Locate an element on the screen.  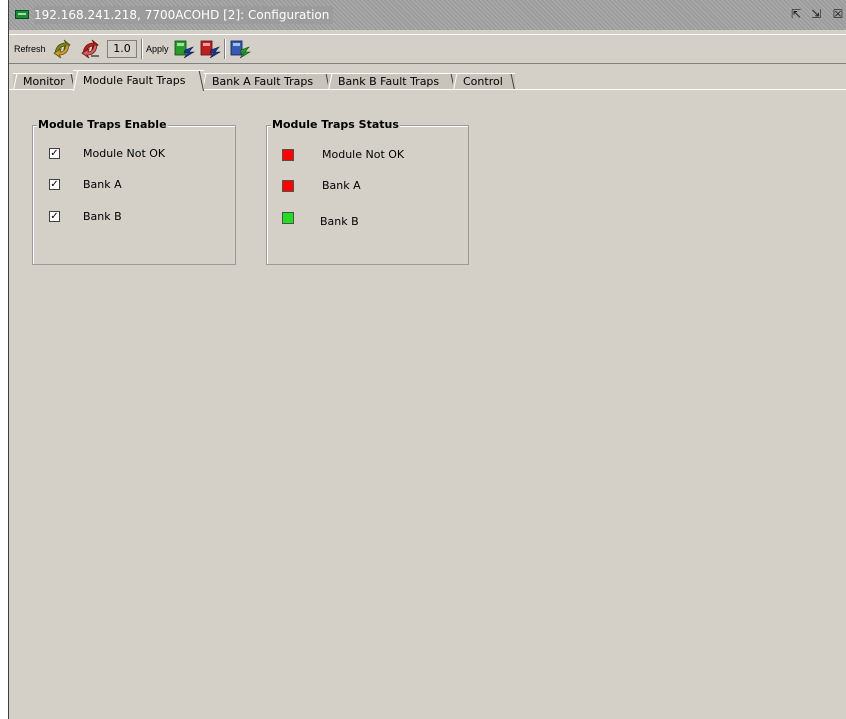
tab-bank-a-fault-traps: Bank A Fault Traps is located at coordinates (266, 81).